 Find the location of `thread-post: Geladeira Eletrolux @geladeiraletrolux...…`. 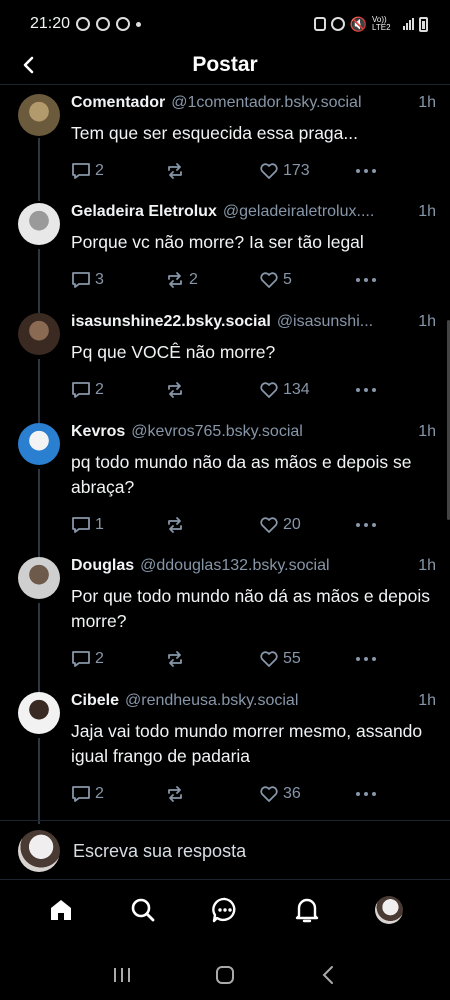

thread-post: Geladeira Eletrolux @geladeiraletrolux...… is located at coordinates (225, 253).